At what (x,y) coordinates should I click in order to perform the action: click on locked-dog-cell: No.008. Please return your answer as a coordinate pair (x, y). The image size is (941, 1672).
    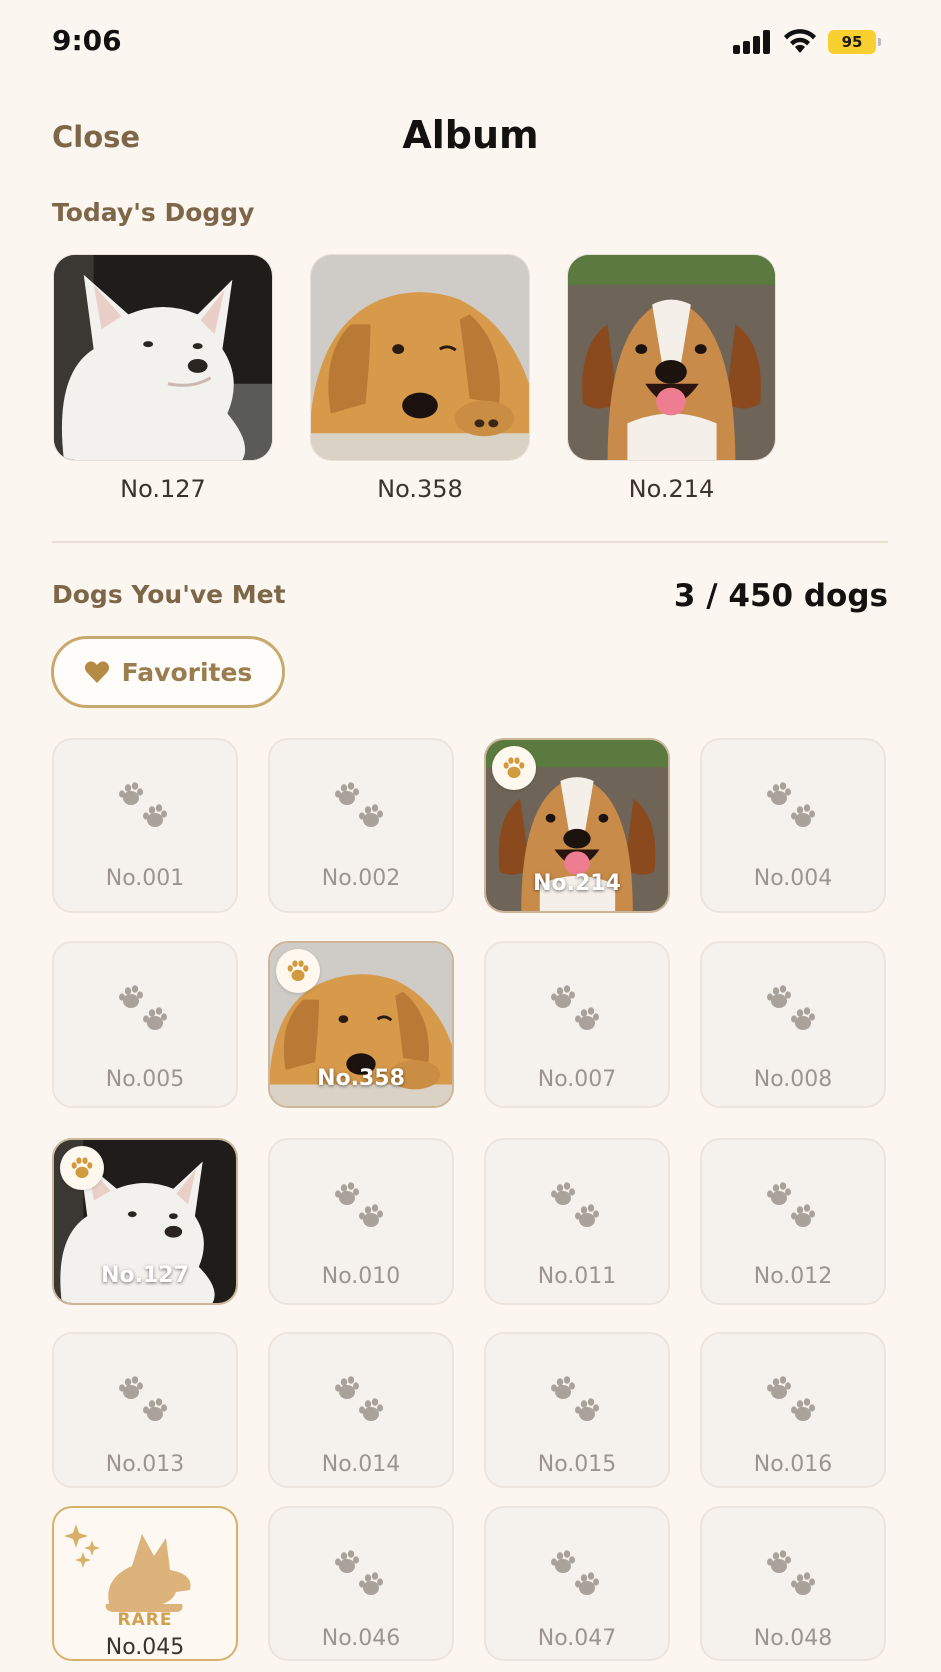
    Looking at the image, I should click on (793, 1024).